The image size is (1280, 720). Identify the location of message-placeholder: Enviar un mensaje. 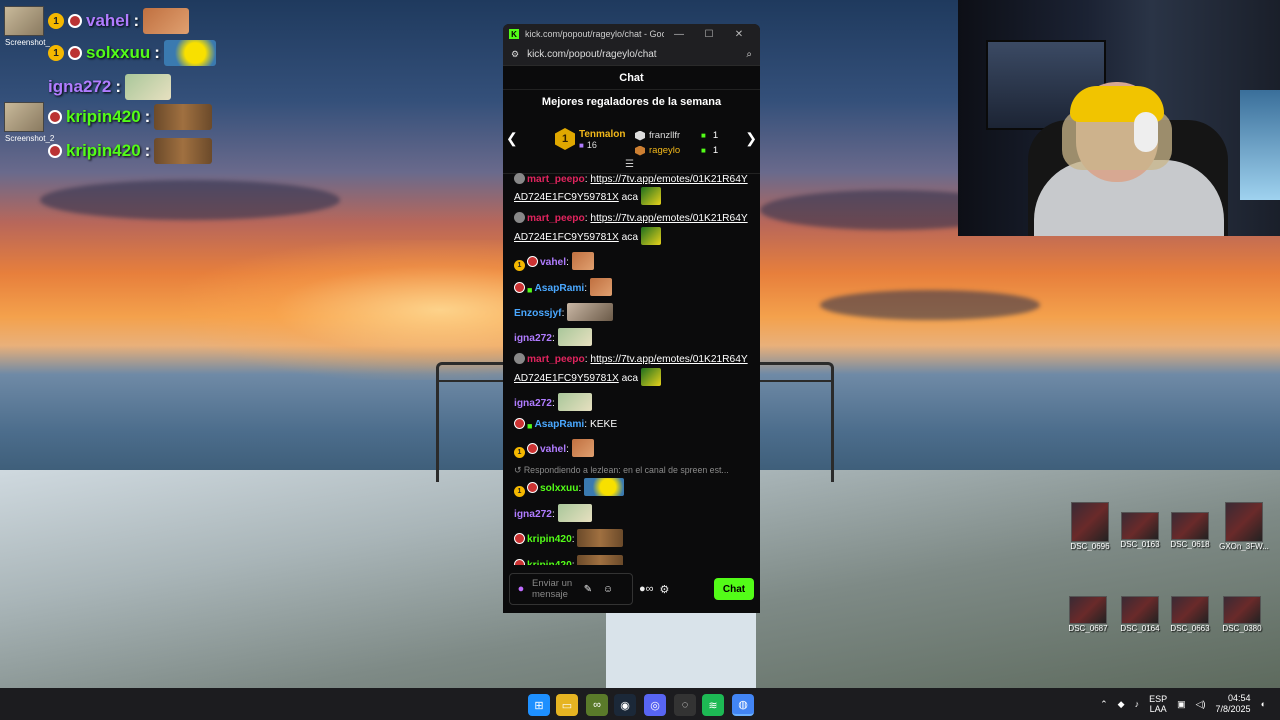
(554, 589).